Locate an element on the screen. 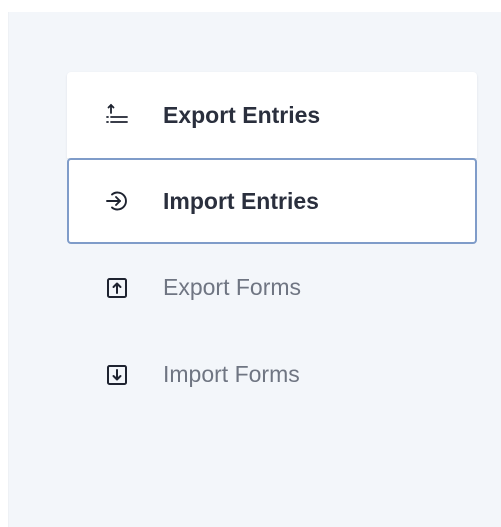  import-arrow-circle-icon is located at coordinates (117, 201).